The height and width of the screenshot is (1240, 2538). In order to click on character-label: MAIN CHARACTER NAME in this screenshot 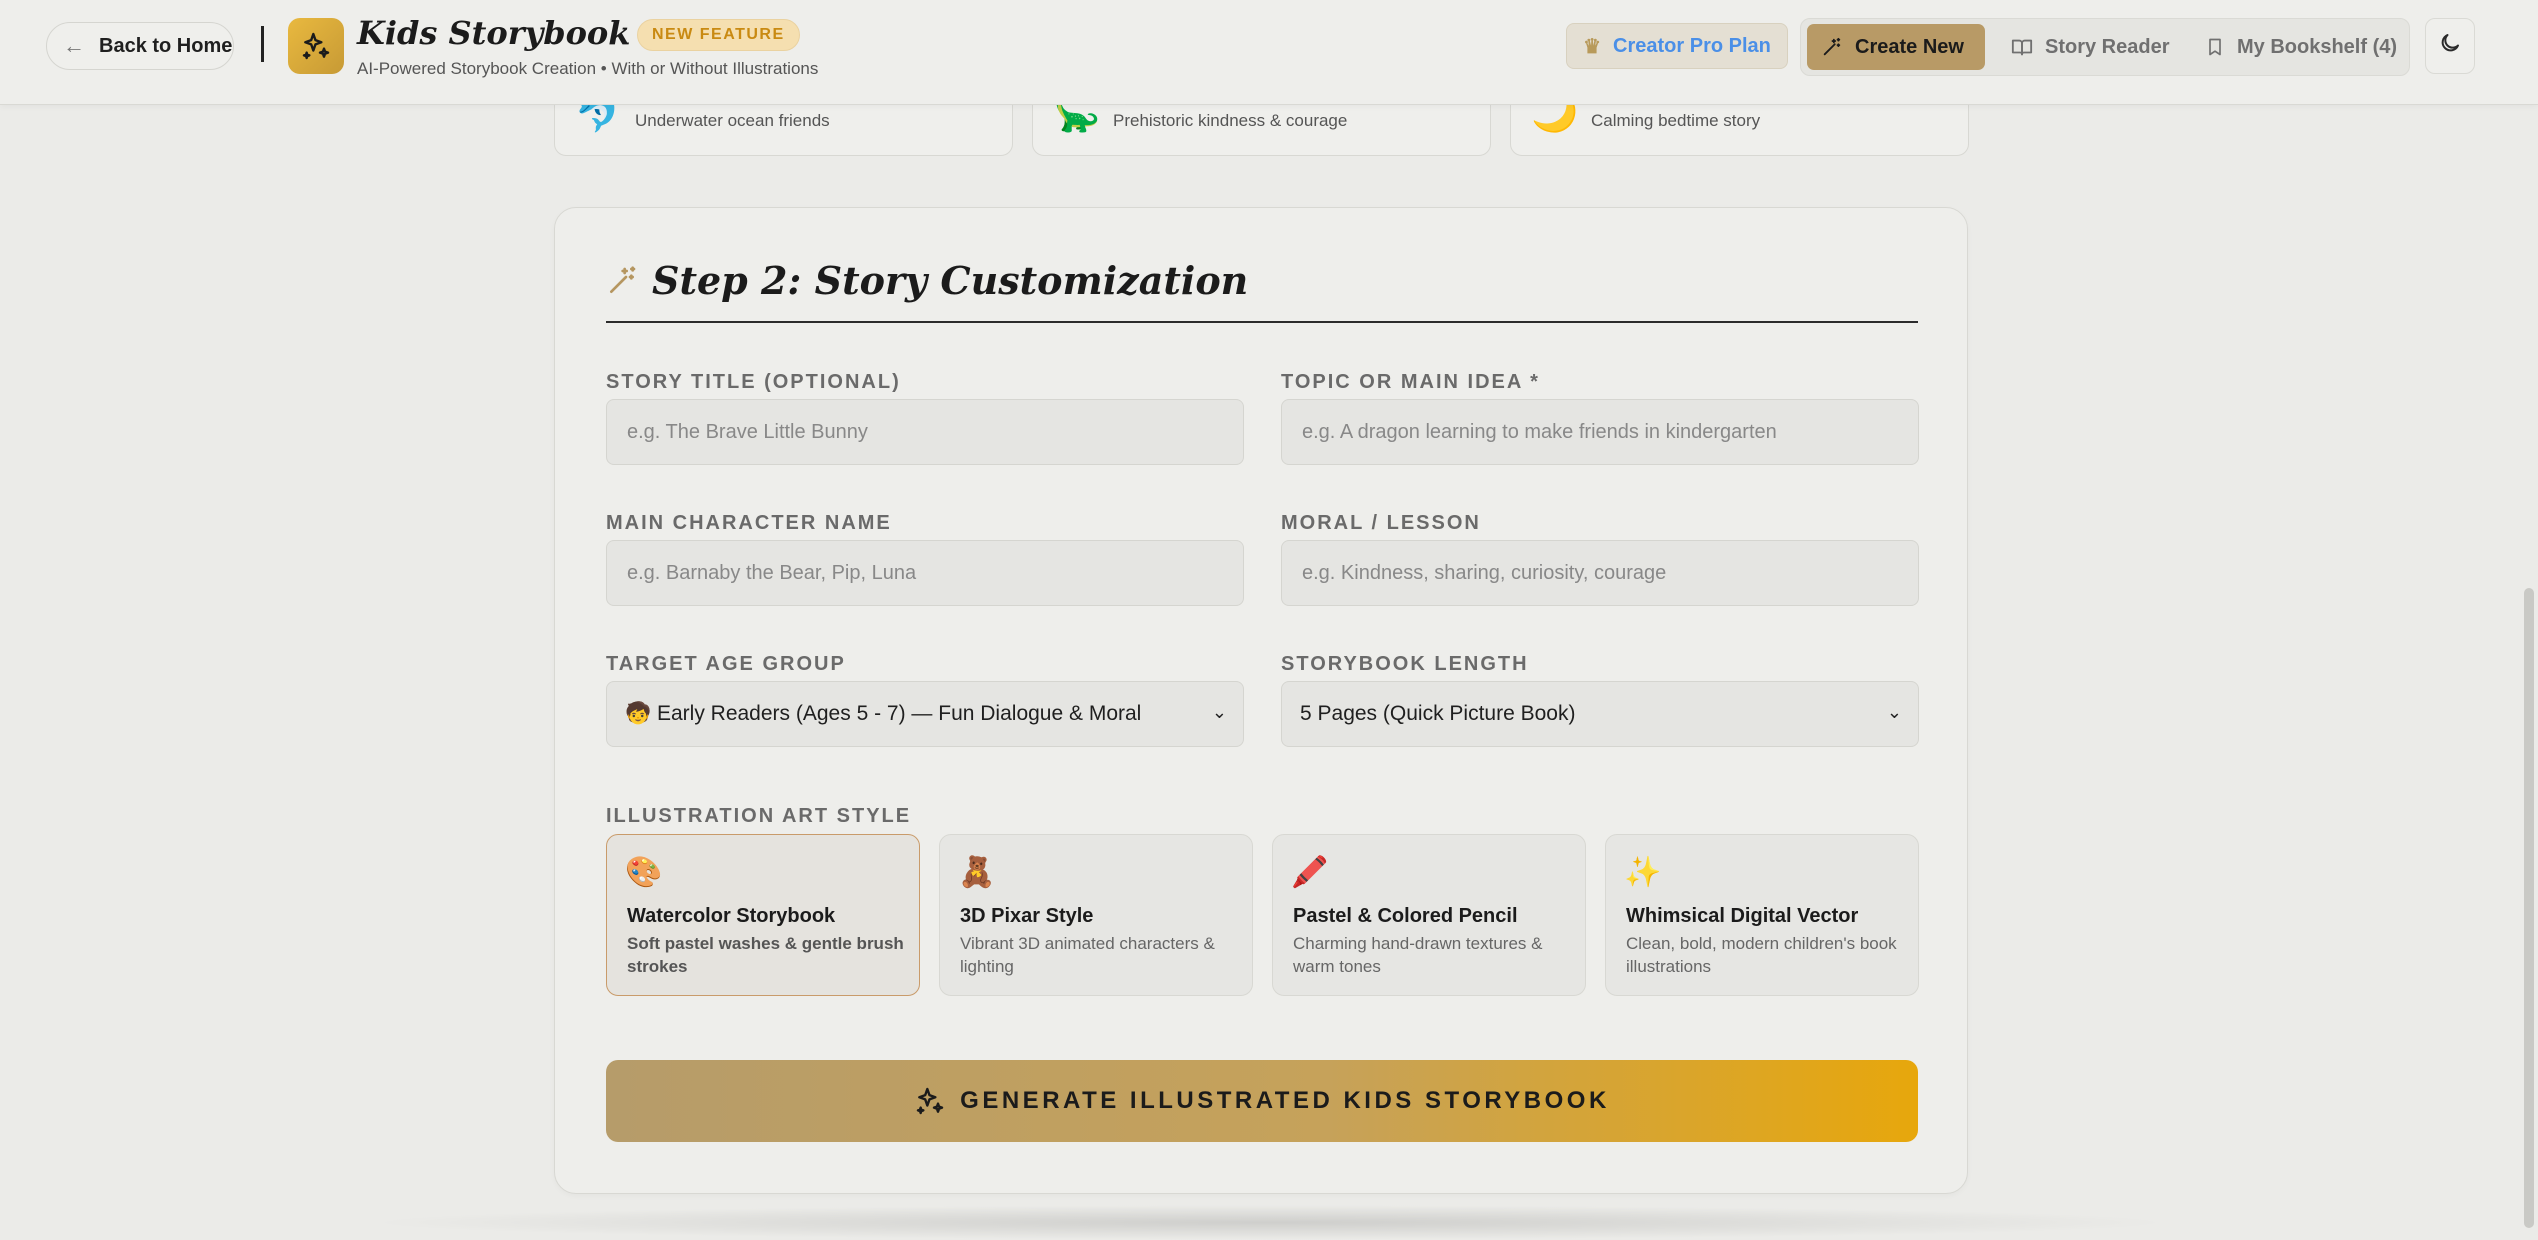, I will do `click(749, 523)`.